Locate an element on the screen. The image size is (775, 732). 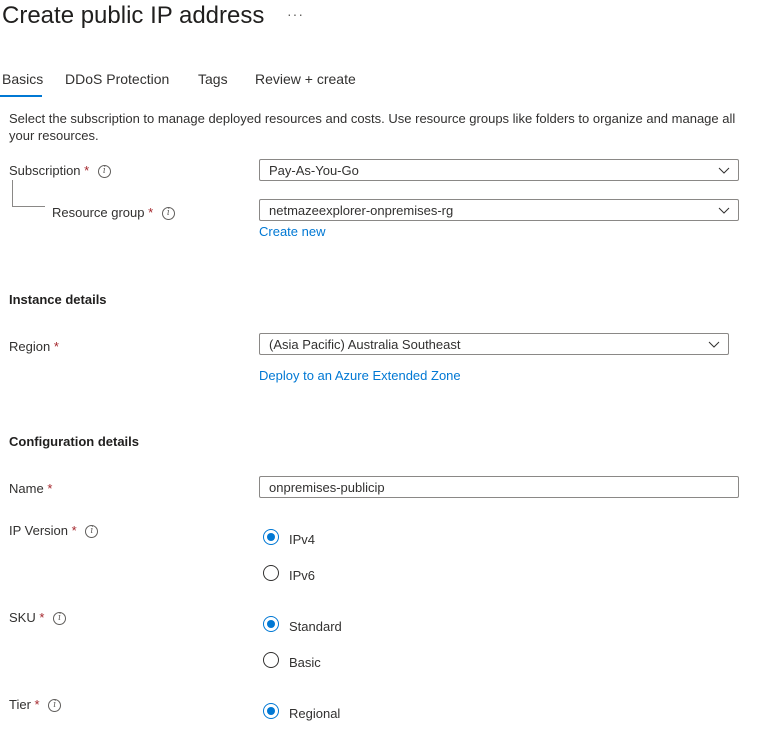
tier-label: Tier * i is located at coordinates (35, 705).